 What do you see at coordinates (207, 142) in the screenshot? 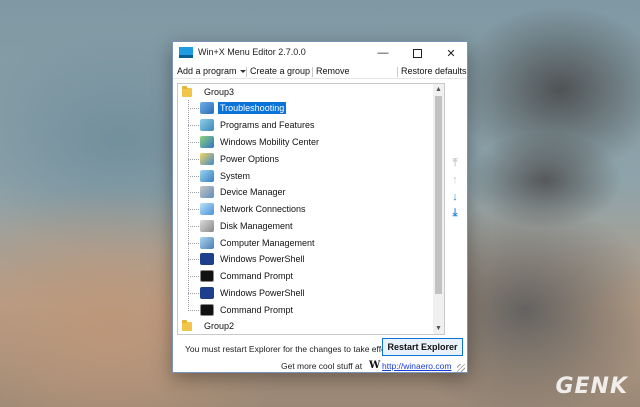
I see `mobility-center-icon` at bounding box center [207, 142].